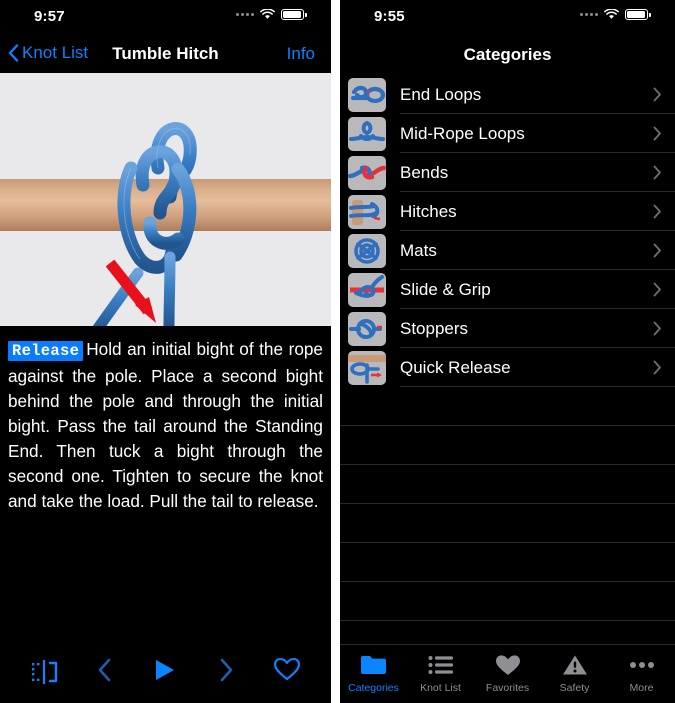 This screenshot has height=703, width=675. I want to click on list-item-label: Hitches, so click(428, 211).